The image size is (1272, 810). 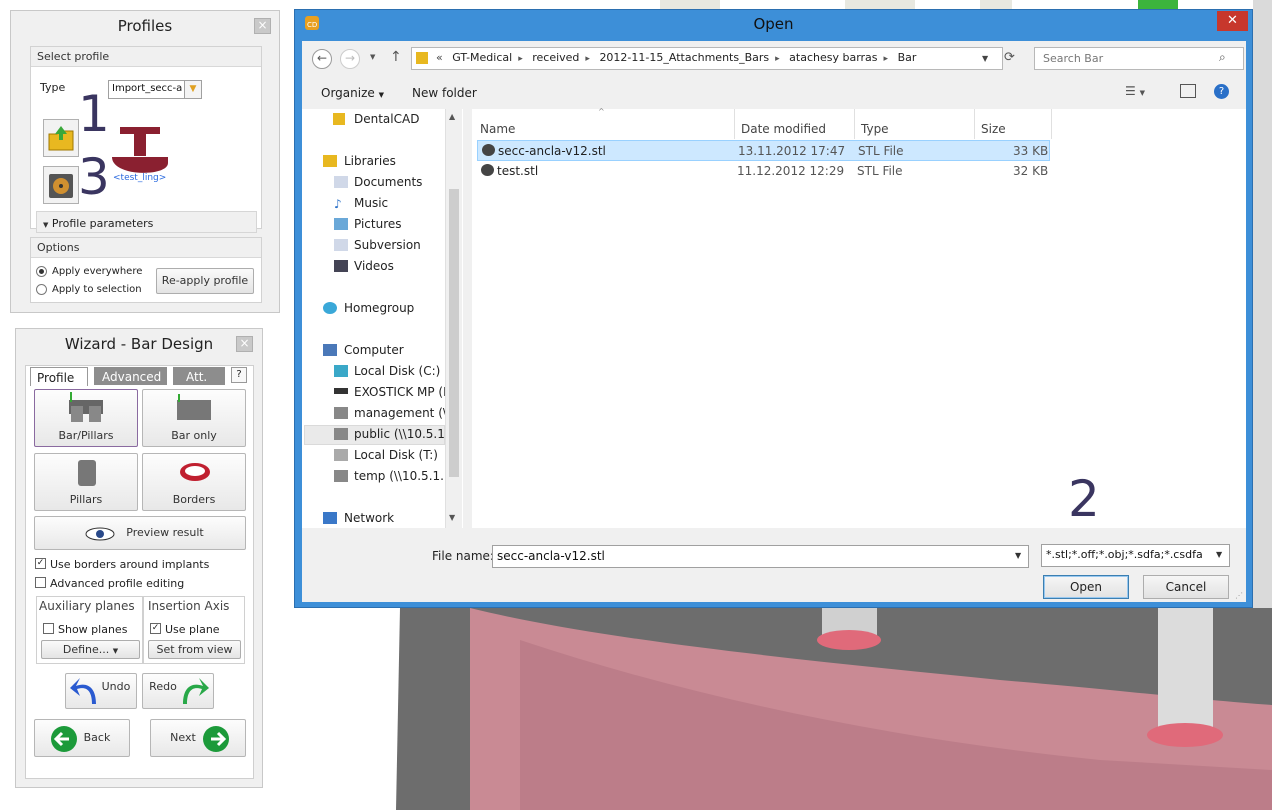 I want to click on forward-nav-button: →, so click(x=350, y=59).